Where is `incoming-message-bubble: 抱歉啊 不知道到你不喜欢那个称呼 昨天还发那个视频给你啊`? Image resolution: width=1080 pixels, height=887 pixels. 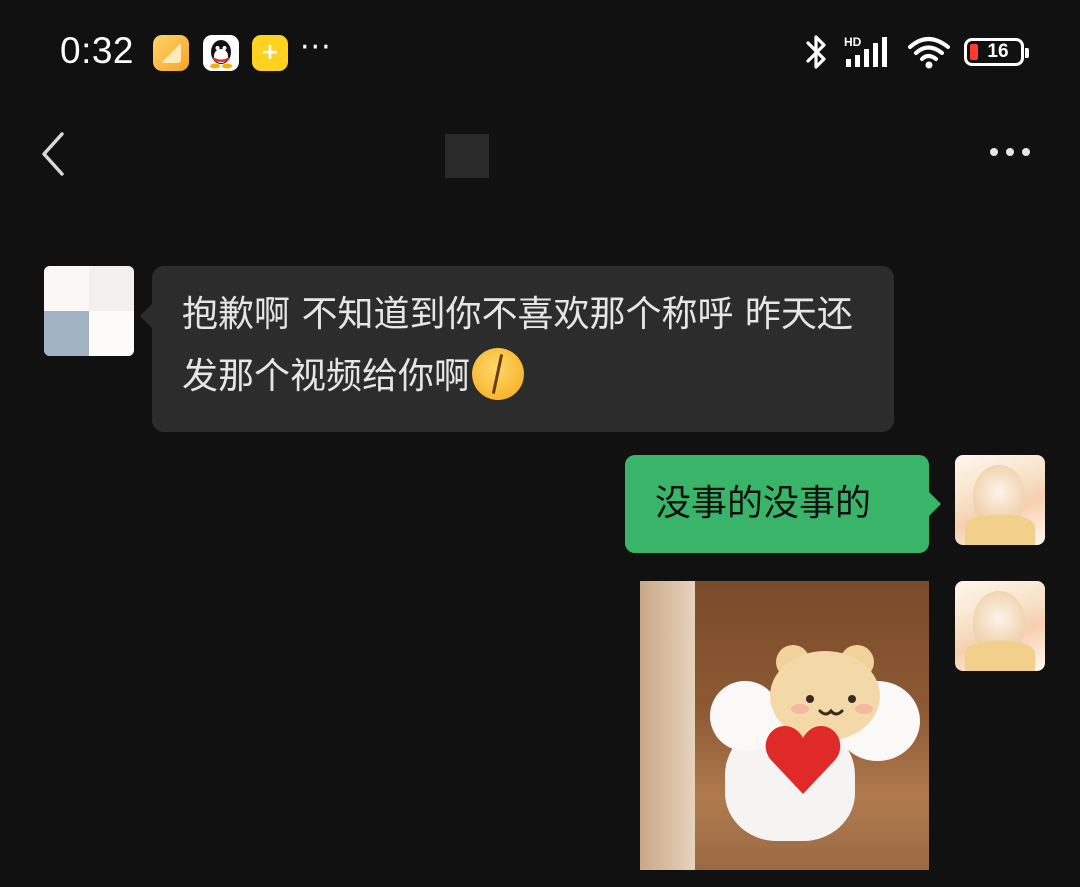
incoming-message-bubble: 抱歉啊 不知道到你不喜欢那个称呼 昨天还发那个视频给你啊 is located at coordinates (517, 349).